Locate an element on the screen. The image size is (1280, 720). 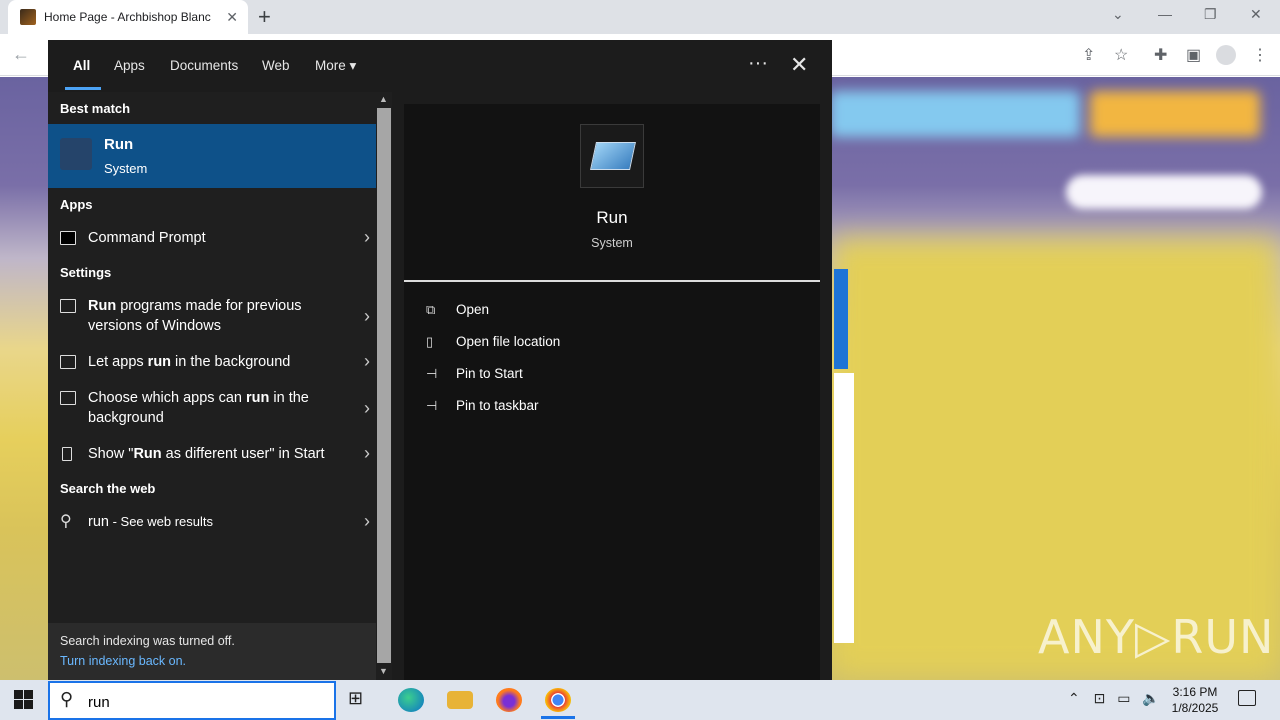
active-app-indicator is located at coordinates (558, 717).